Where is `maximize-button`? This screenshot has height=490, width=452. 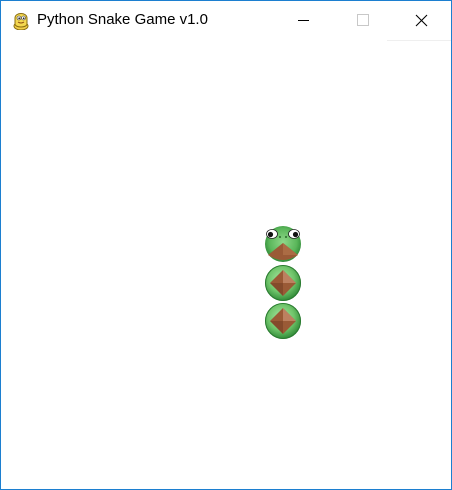
maximize-button is located at coordinates (363, 20).